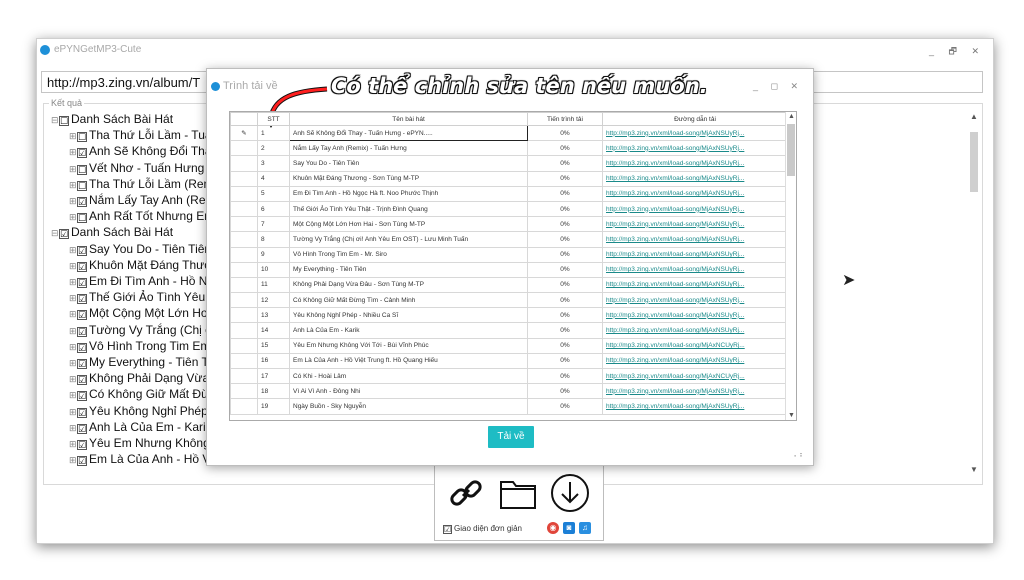 This screenshot has width=1024, height=580. What do you see at coordinates (569, 528) in the screenshot?
I see `camera-icon: ◙` at bounding box center [569, 528].